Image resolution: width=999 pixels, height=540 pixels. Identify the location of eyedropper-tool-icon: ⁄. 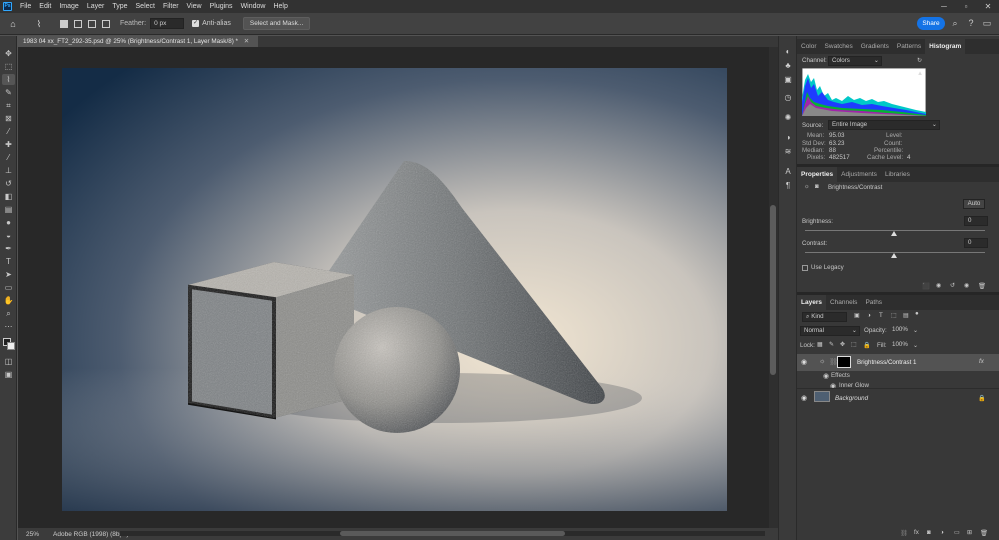
(8, 131).